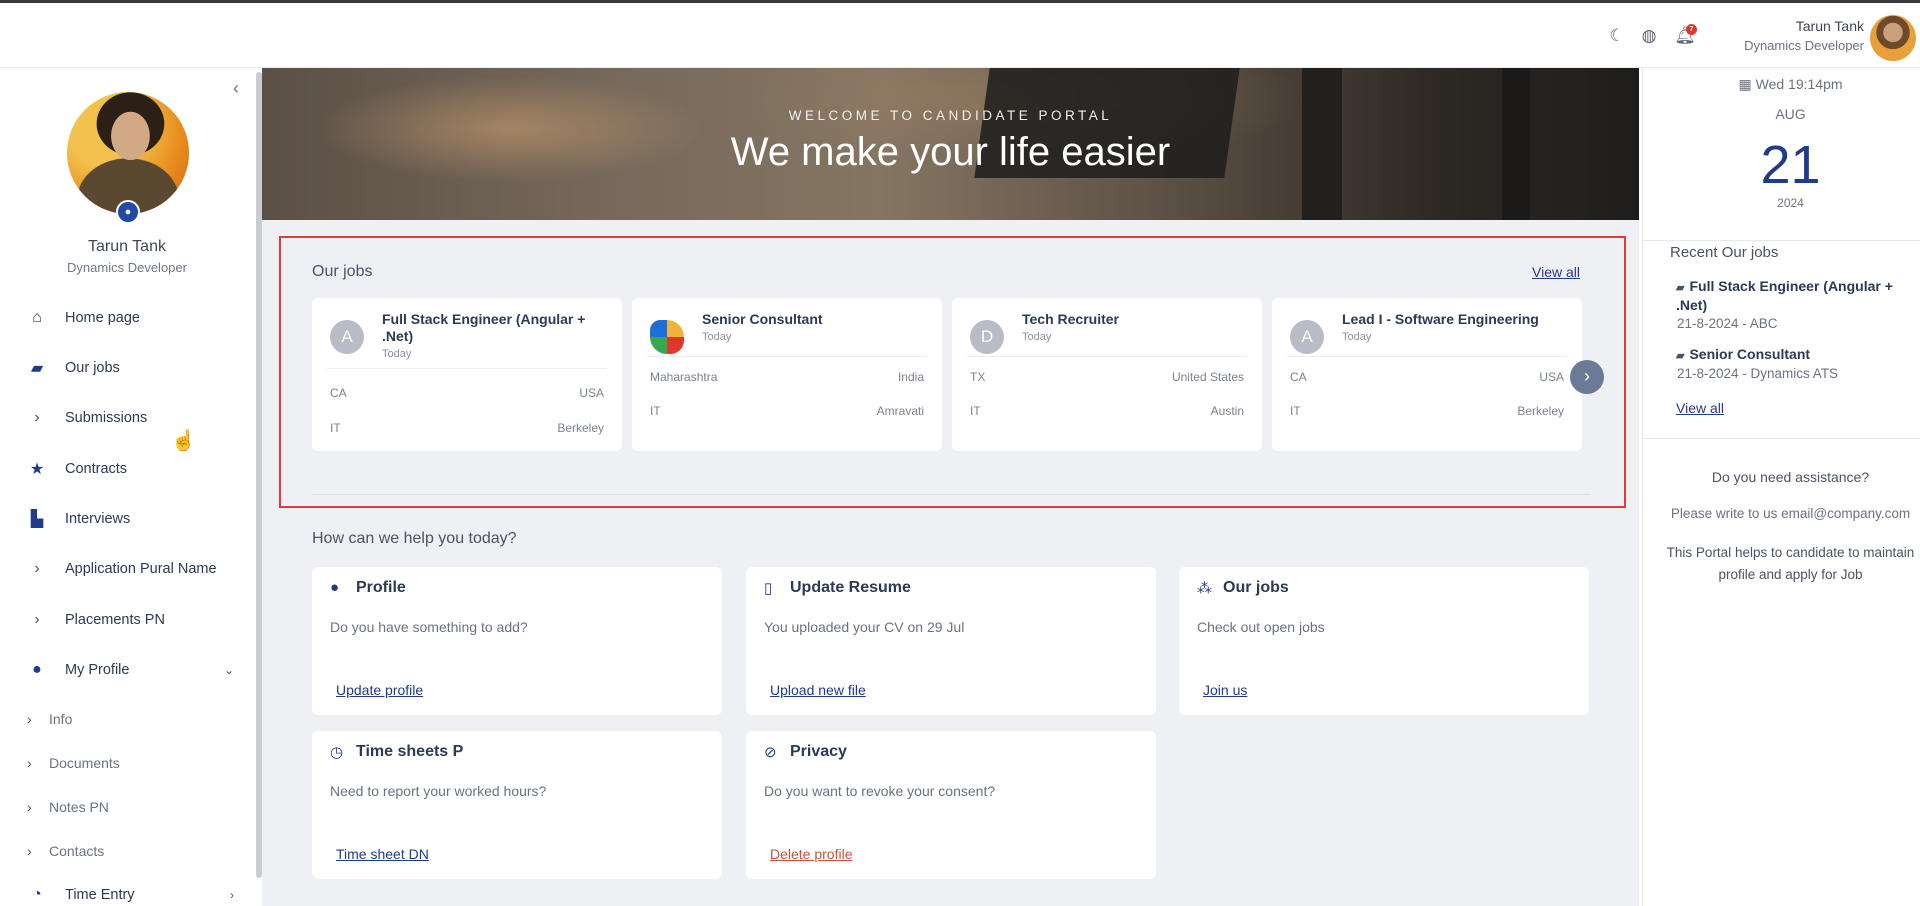 This screenshot has height=906, width=1920. Describe the element at coordinates (127, 418) in the screenshot. I see `sidebar-item-submissions: › Submissions` at that location.